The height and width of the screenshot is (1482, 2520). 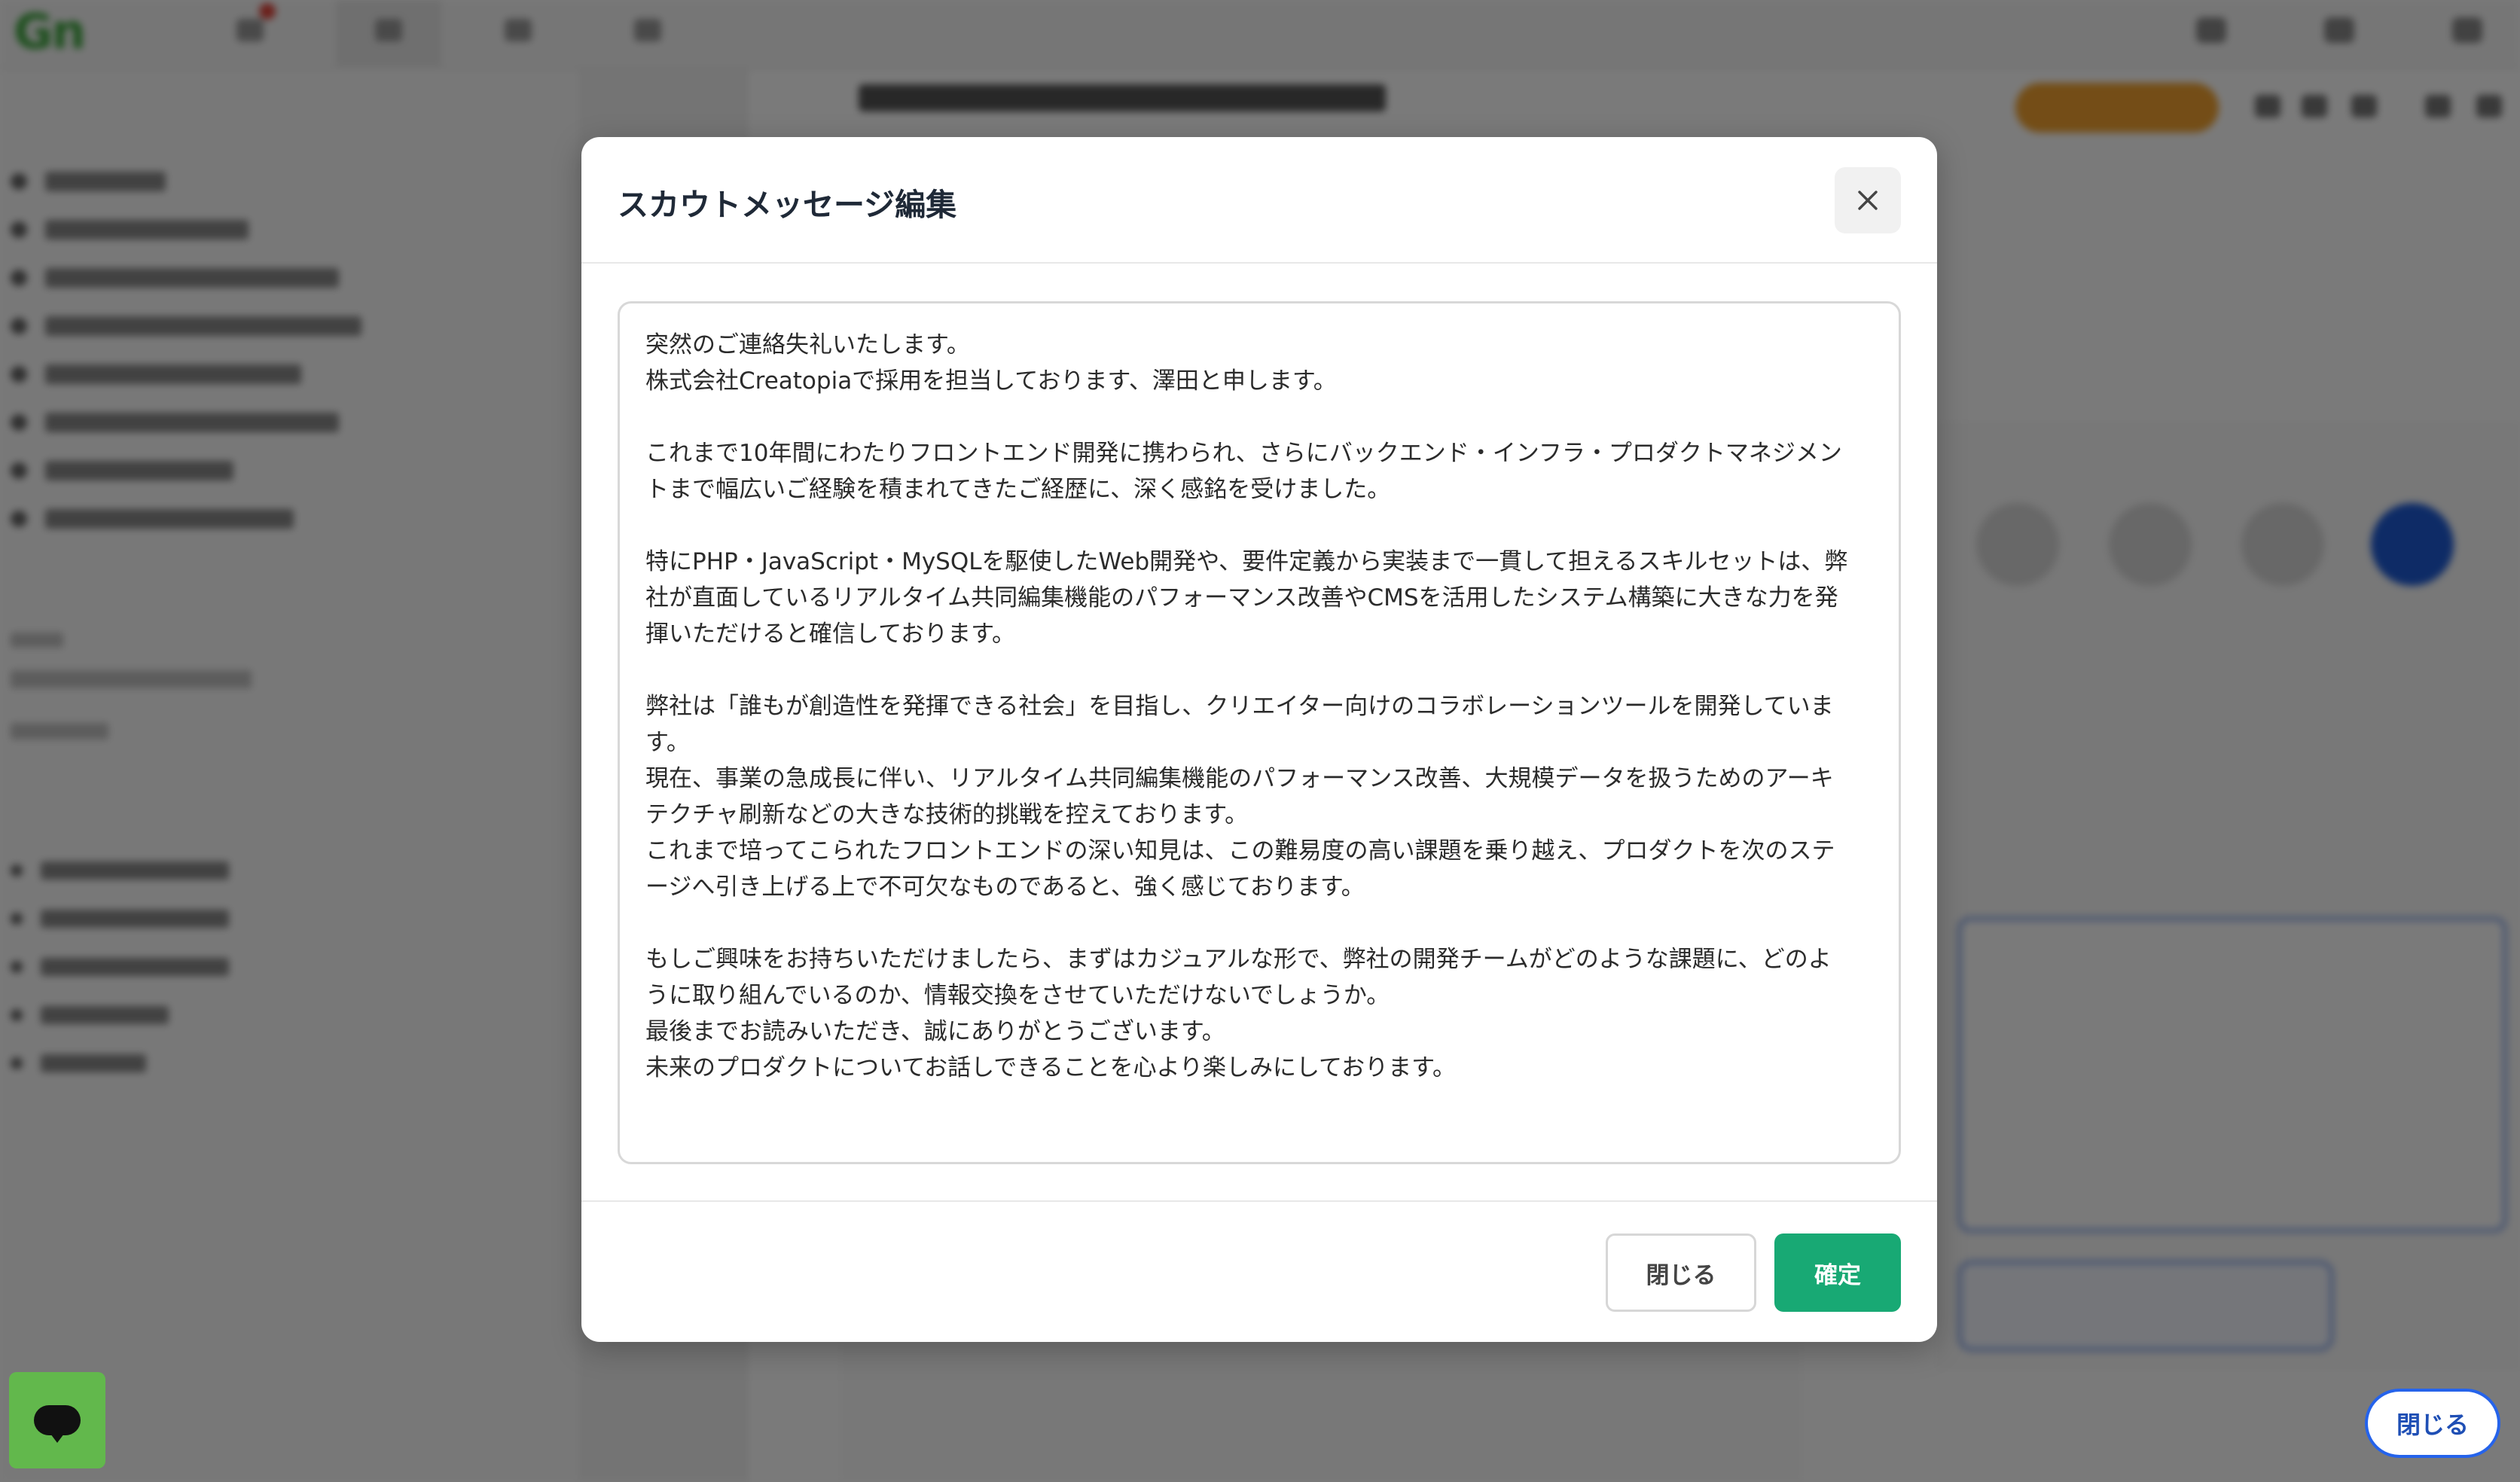 I want to click on message-line: うに取り組んでいるのか、情報交換をさせていただけないでしょうか。, so click(x=1017, y=996).